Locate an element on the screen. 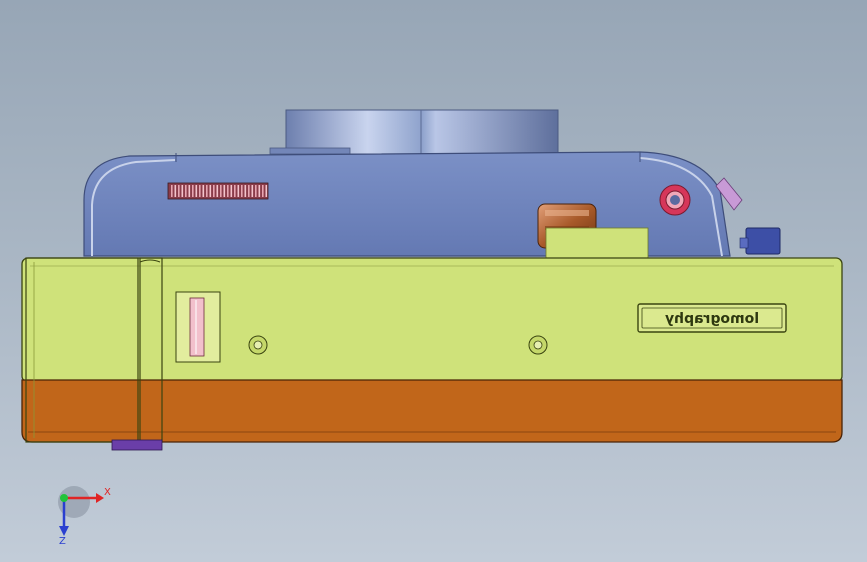 The height and width of the screenshot is (562, 867). screw-hole-right is located at coordinates (538, 345).